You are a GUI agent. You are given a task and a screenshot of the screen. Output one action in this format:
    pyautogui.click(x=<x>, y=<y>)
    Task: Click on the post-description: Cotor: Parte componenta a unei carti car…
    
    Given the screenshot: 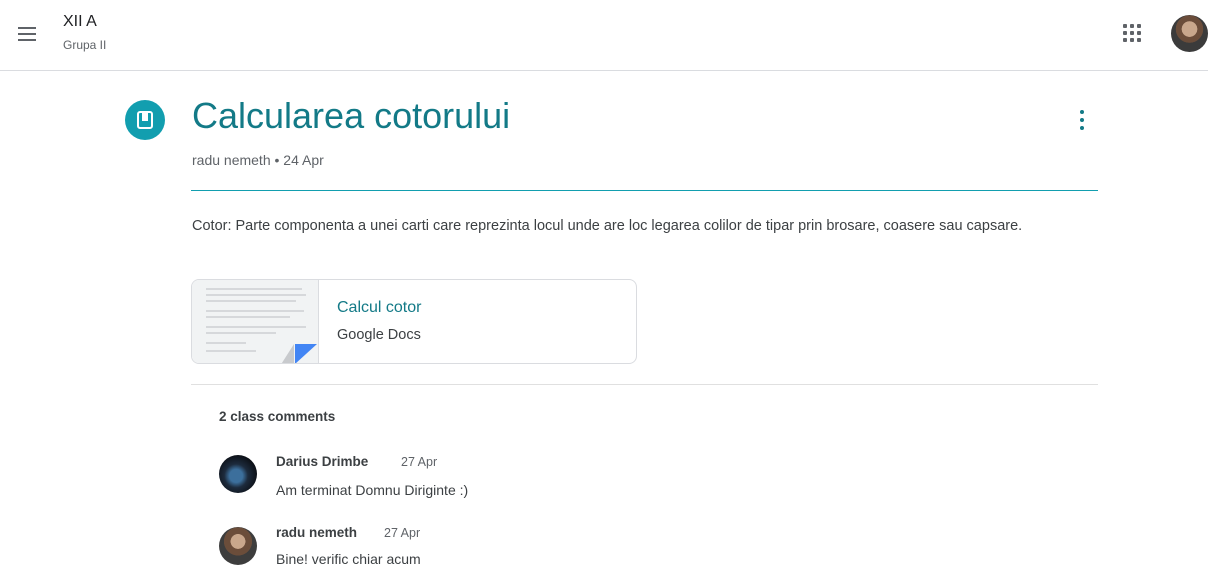 What is the action you would take?
    pyautogui.click(x=607, y=226)
    